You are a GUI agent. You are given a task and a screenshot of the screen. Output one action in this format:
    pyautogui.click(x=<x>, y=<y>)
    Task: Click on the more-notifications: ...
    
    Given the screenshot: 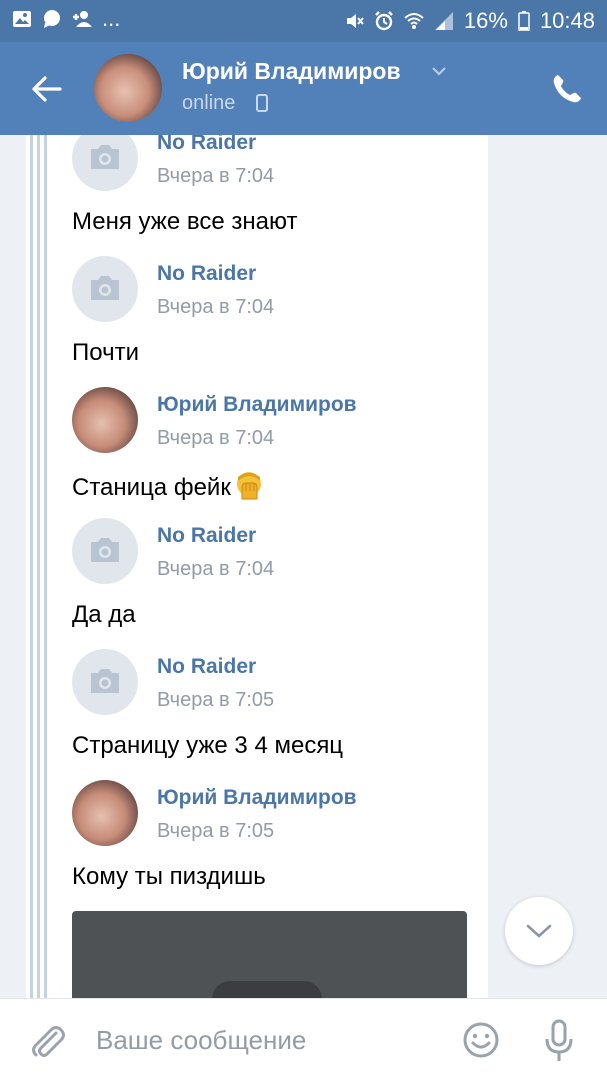 What is the action you would take?
    pyautogui.click(x=111, y=18)
    